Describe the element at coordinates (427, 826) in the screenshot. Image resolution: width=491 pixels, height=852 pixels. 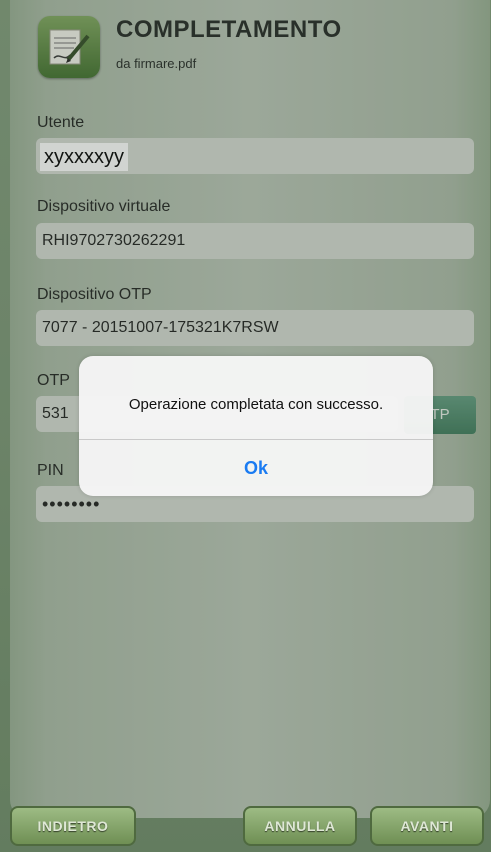
I see `next-button: AVANTI` at that location.